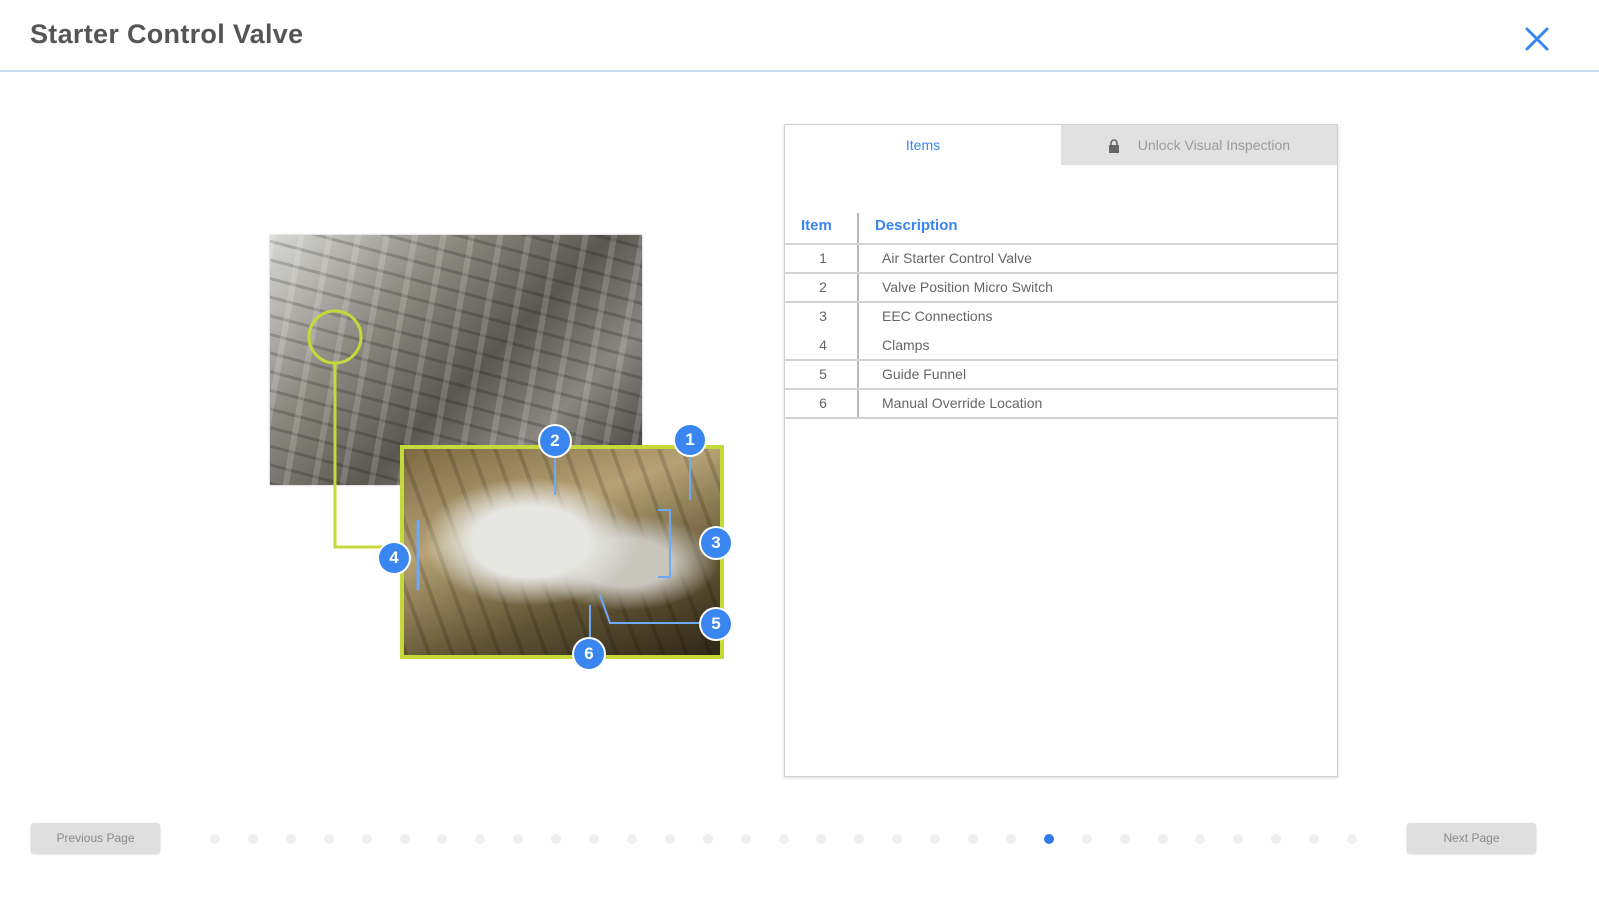 The width and height of the screenshot is (1599, 900). I want to click on header-bar: Starter Control Valve, so click(799, 36).